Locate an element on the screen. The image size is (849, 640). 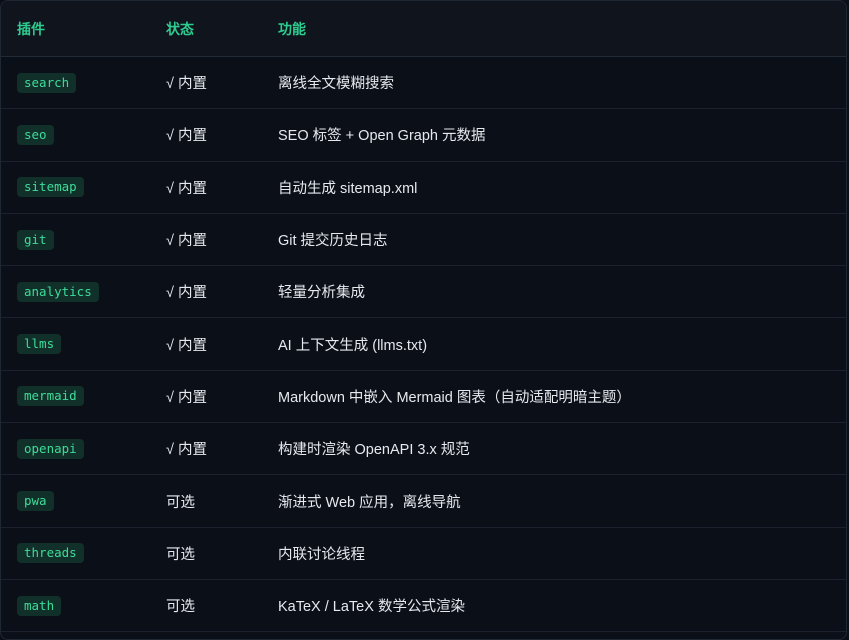
table-row: search √ 内置 离线全文模糊搜索 is located at coordinates (423, 83).